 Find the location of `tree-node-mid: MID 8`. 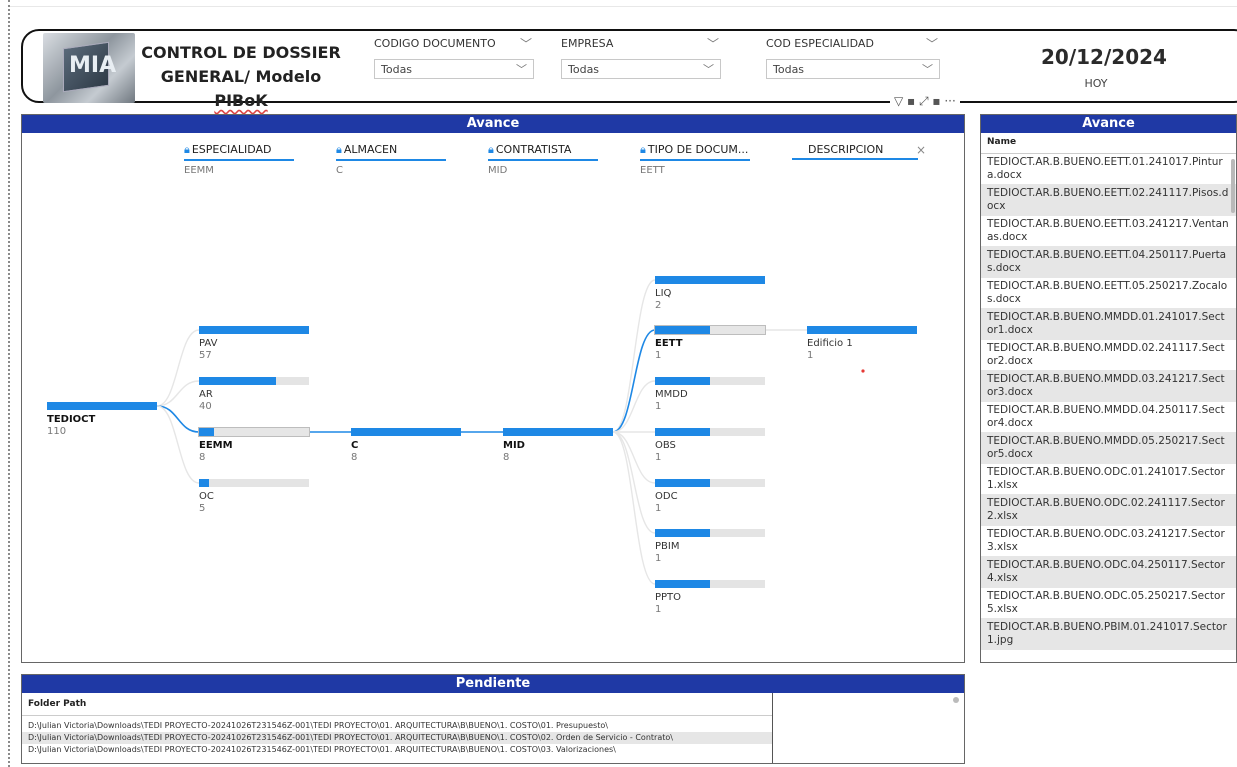

tree-node-mid: MID 8 is located at coordinates (558, 445).